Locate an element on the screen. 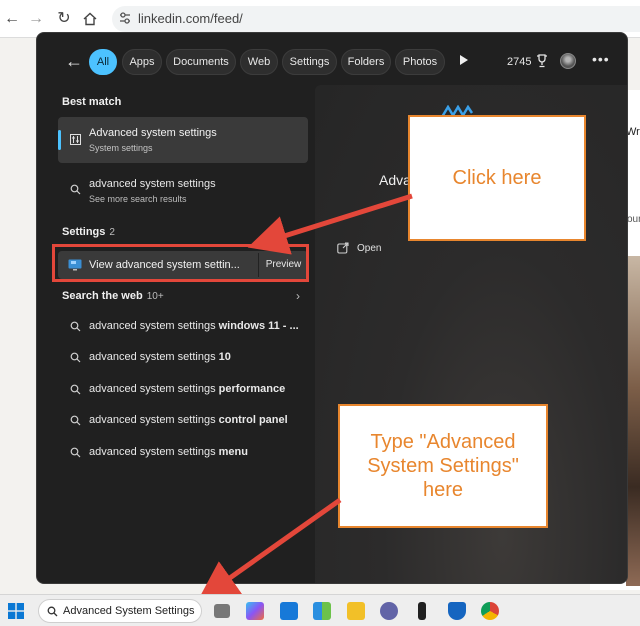 The width and height of the screenshot is (640, 626). highlight-box is located at coordinates (180, 263).